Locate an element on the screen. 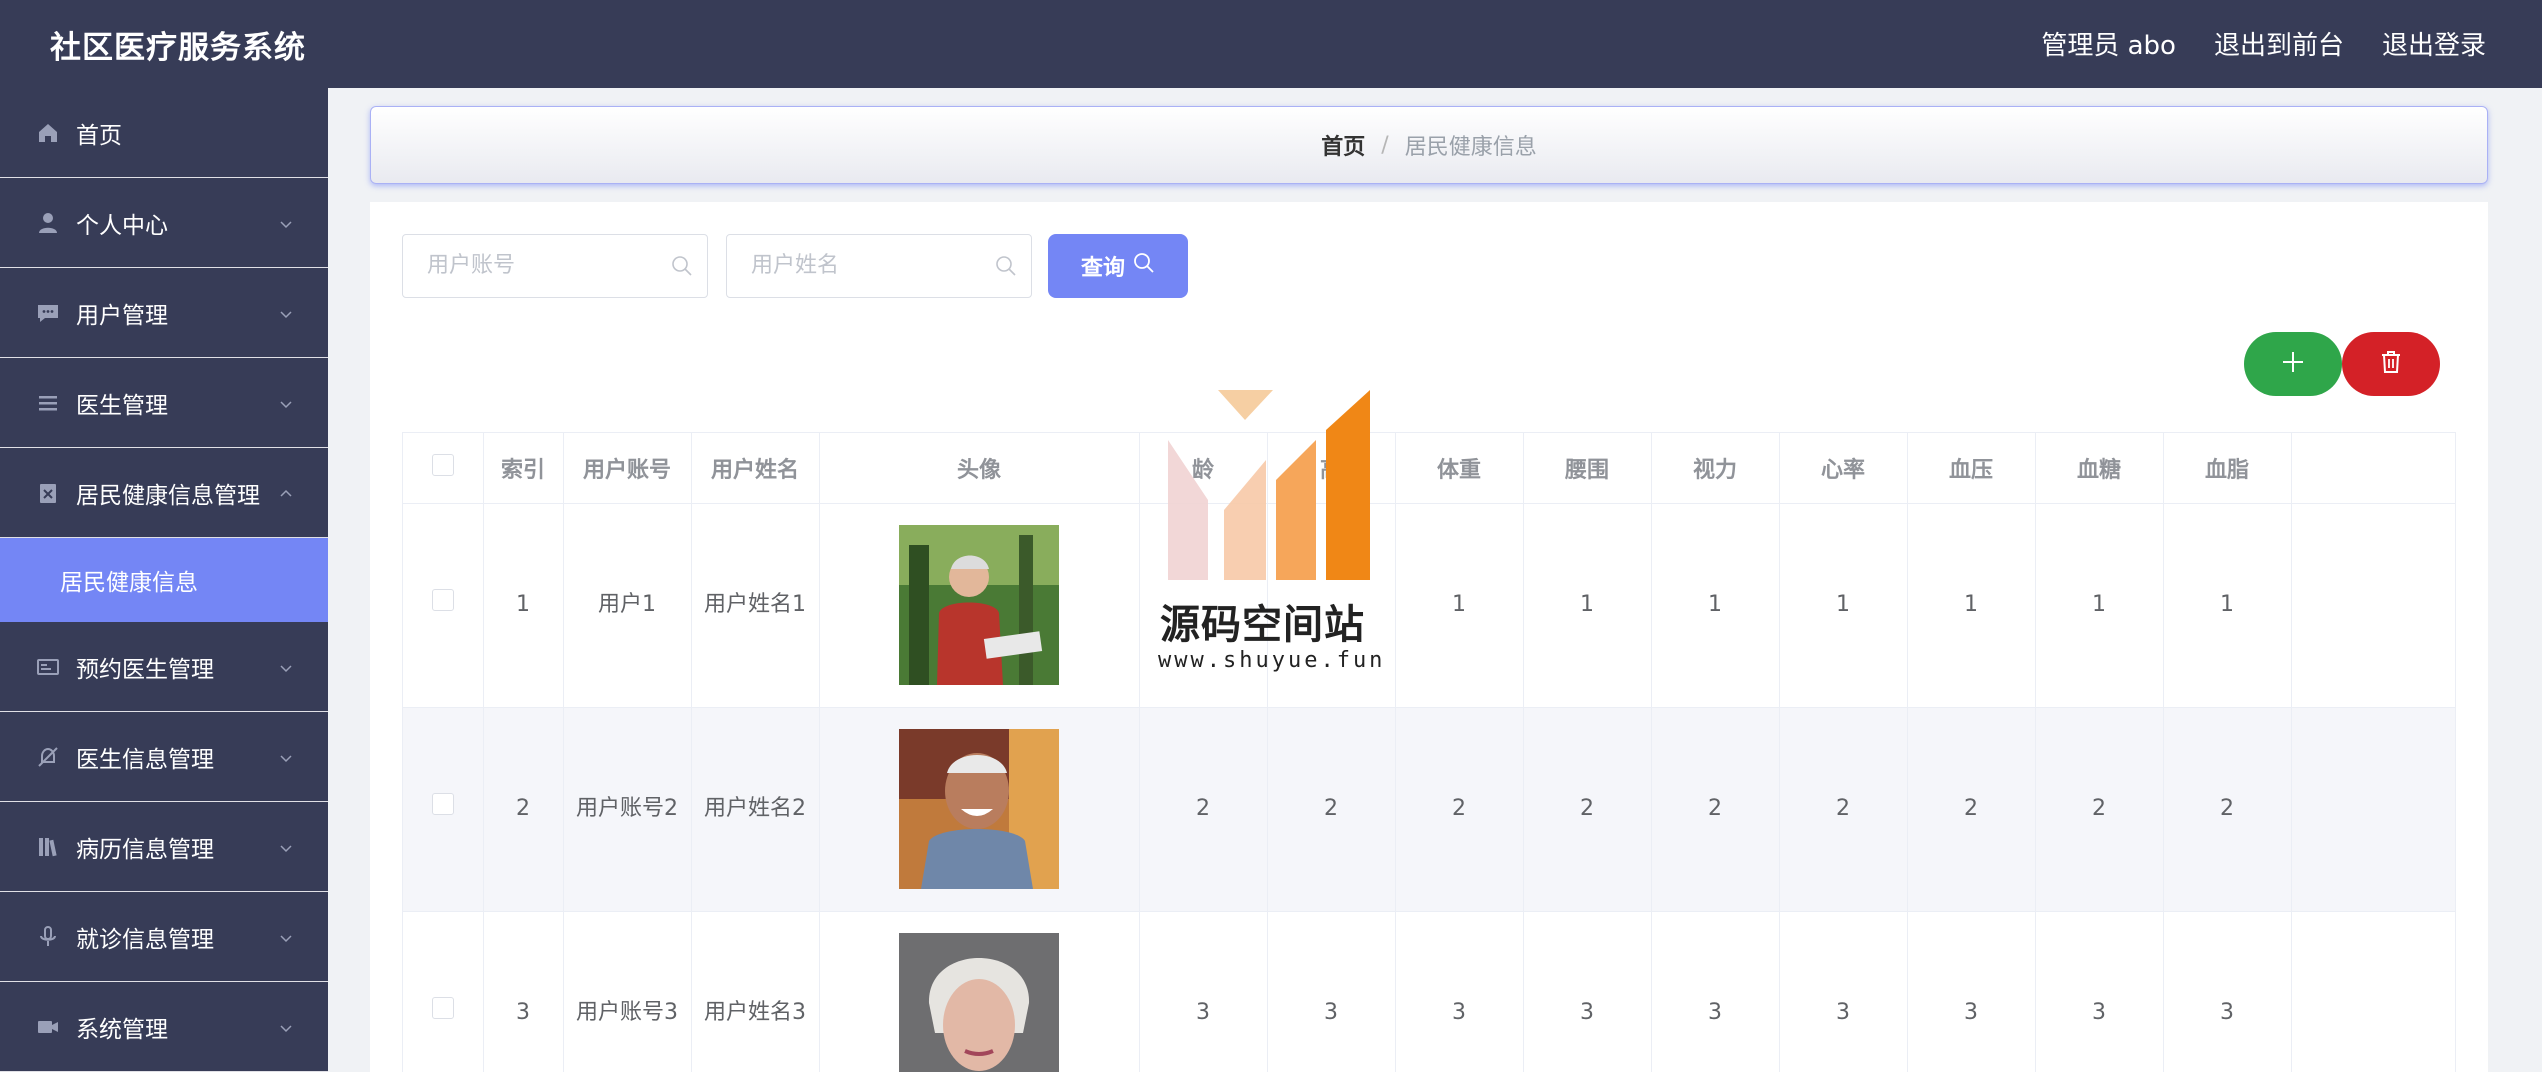 Image resolution: width=2542 pixels, height=1072 pixels. sidebar-item-medical-record-management: 病历信息管理 is located at coordinates (164, 847).